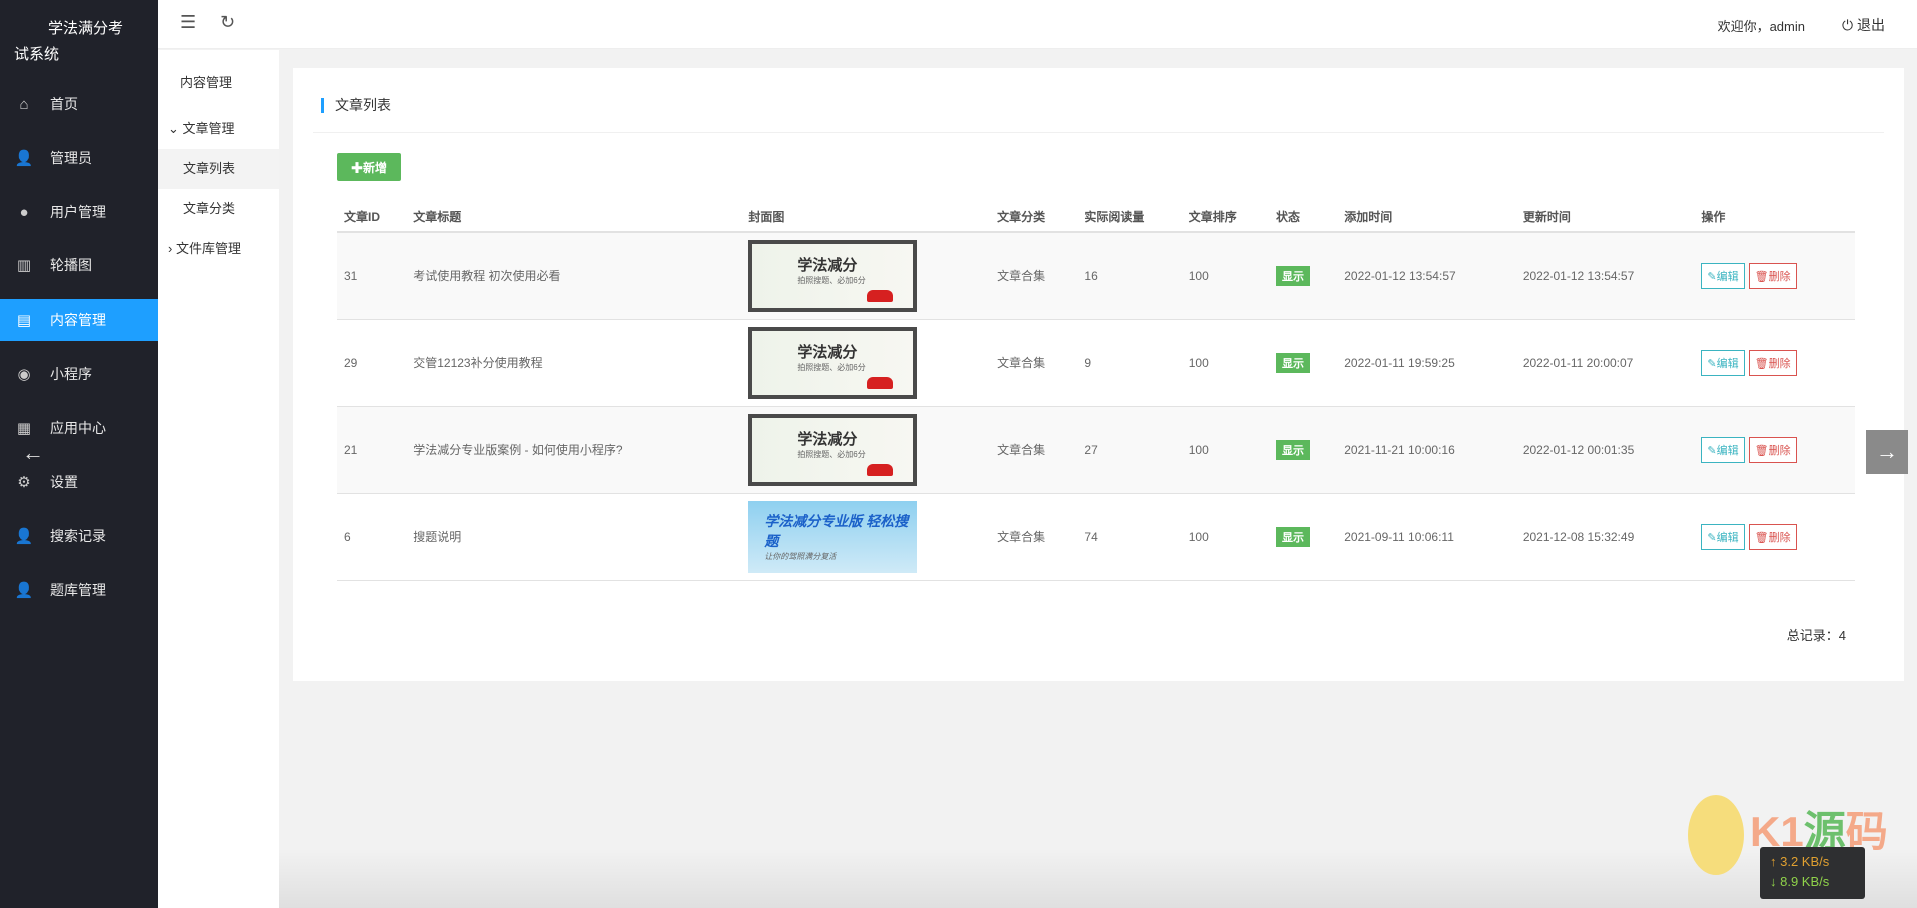  What do you see at coordinates (1426, 537) in the screenshot?
I see `added-time: 2021-09-11 10:06:11` at bounding box center [1426, 537].